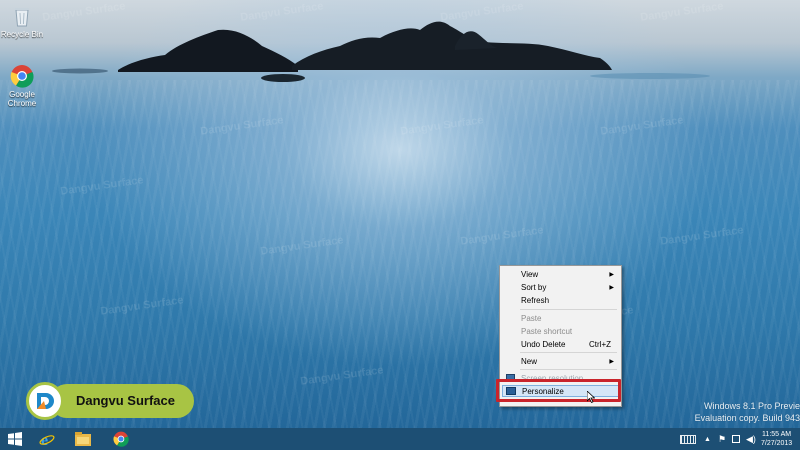  What do you see at coordinates (560, 318) in the screenshot?
I see `menu-item-paste: Paste` at bounding box center [560, 318].